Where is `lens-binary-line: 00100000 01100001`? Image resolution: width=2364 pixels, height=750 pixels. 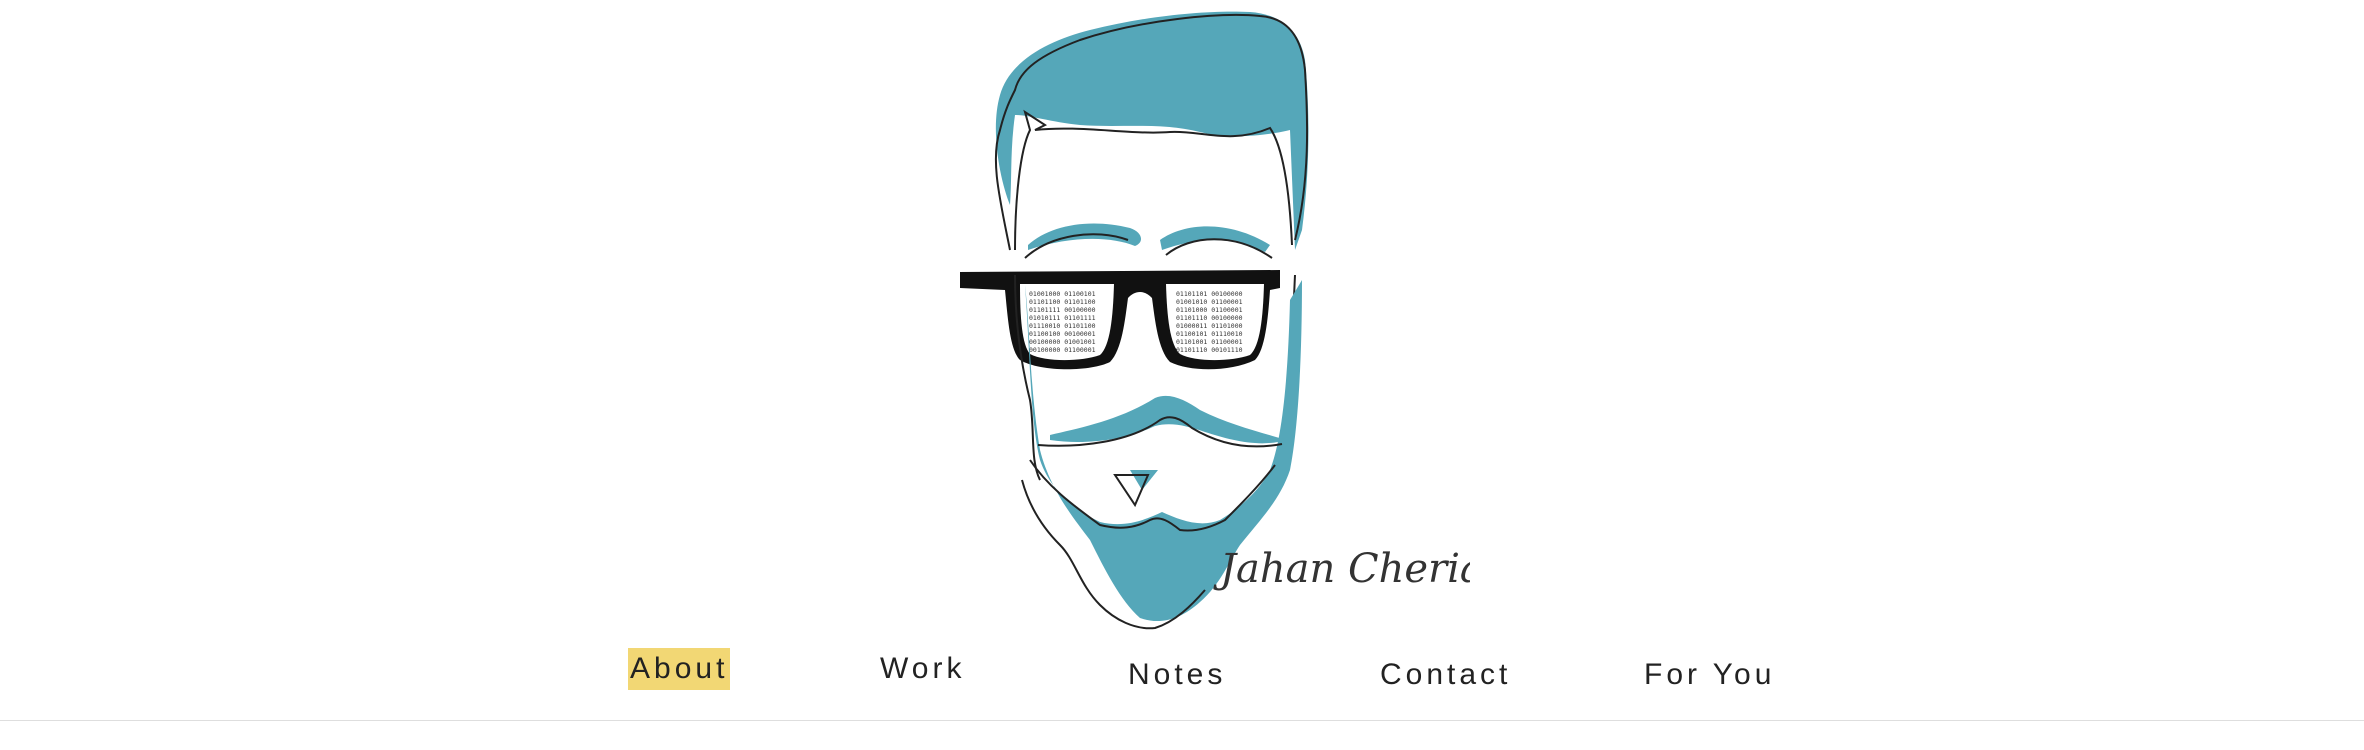 lens-binary-line: 00100000 01100001 is located at coordinates (1062, 350).